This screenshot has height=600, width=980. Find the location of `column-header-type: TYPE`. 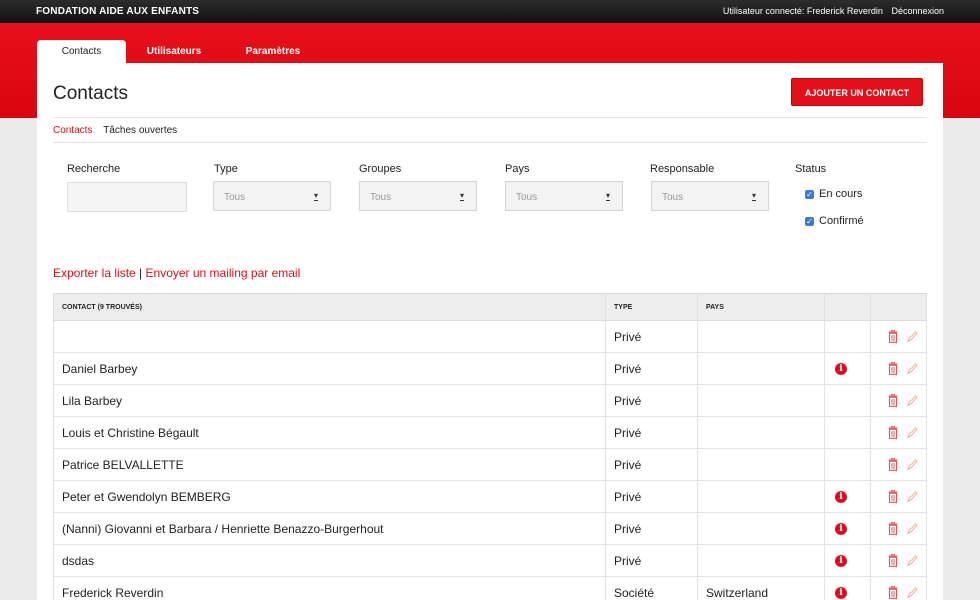

column-header-type: TYPE is located at coordinates (623, 307).